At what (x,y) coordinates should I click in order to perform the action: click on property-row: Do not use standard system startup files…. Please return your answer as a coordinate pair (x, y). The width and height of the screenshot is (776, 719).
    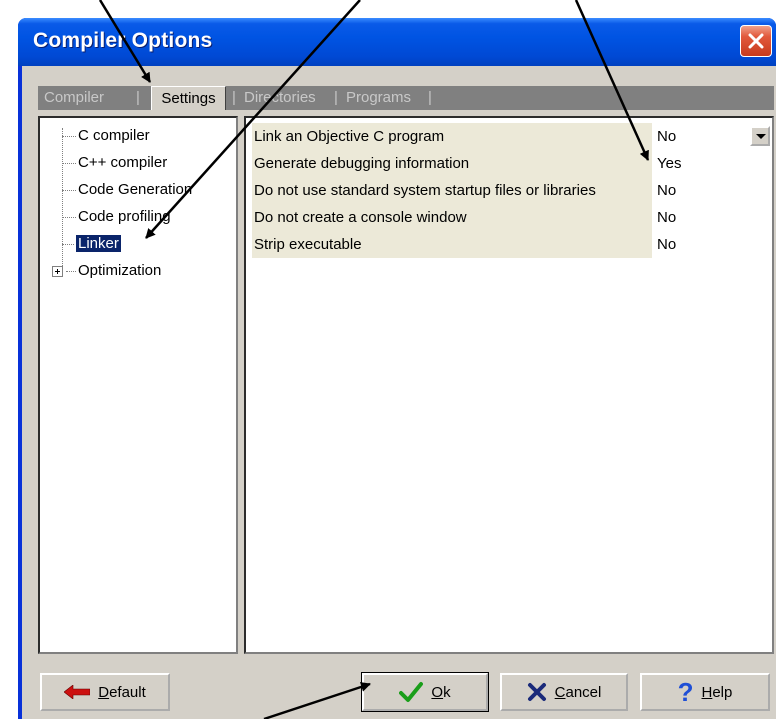
    Looking at the image, I should click on (511, 190).